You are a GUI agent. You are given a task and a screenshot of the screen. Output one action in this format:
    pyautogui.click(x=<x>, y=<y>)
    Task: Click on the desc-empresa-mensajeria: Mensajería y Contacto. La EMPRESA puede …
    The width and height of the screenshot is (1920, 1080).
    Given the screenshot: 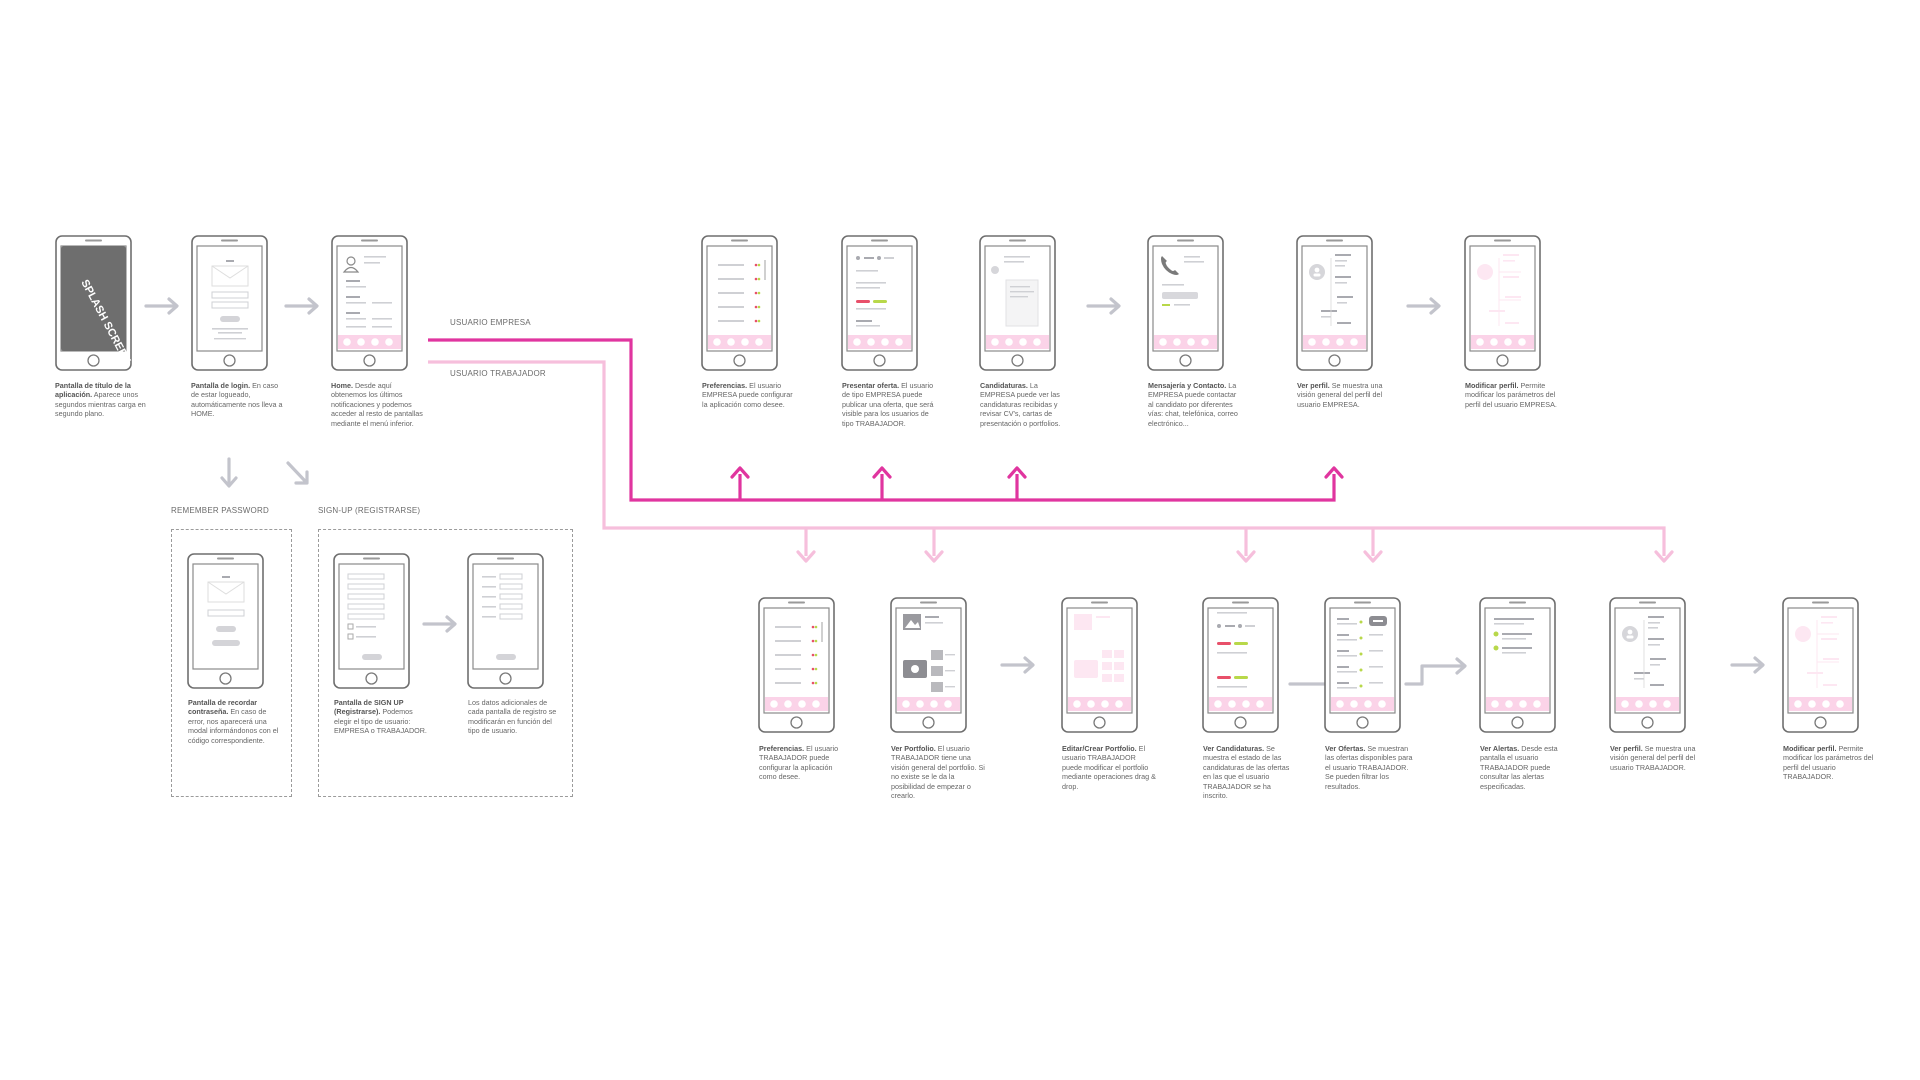 What is the action you would take?
    pyautogui.click(x=1193, y=404)
    